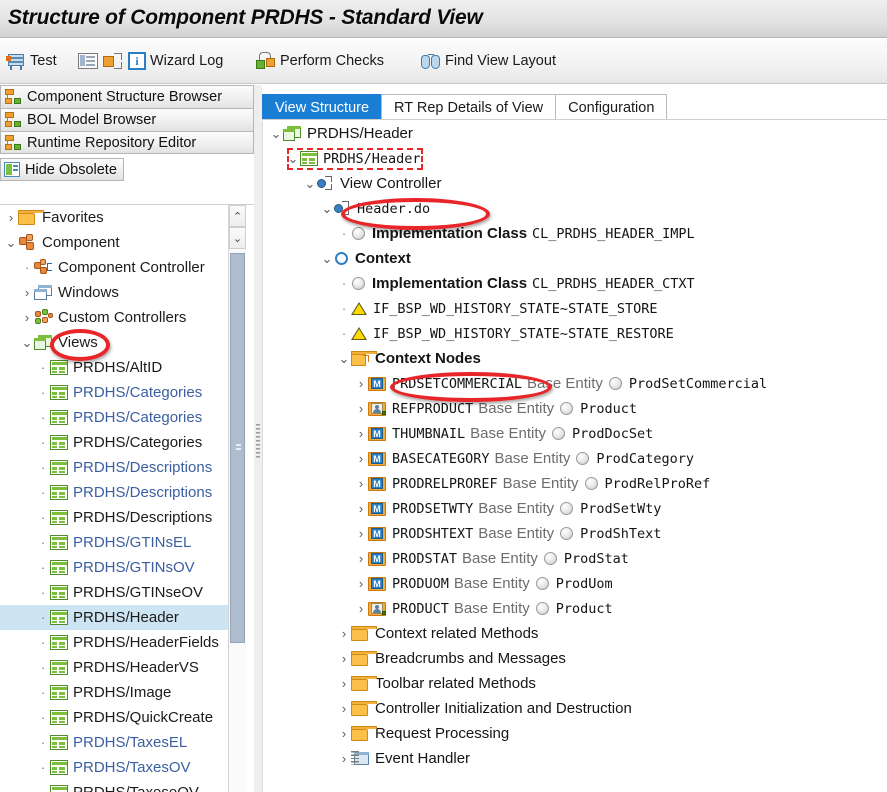 The height and width of the screenshot is (792, 887). I want to click on view-structure-tree-row: › M BASECATEGORY Base Entity ProdCategory, so click(575, 458).